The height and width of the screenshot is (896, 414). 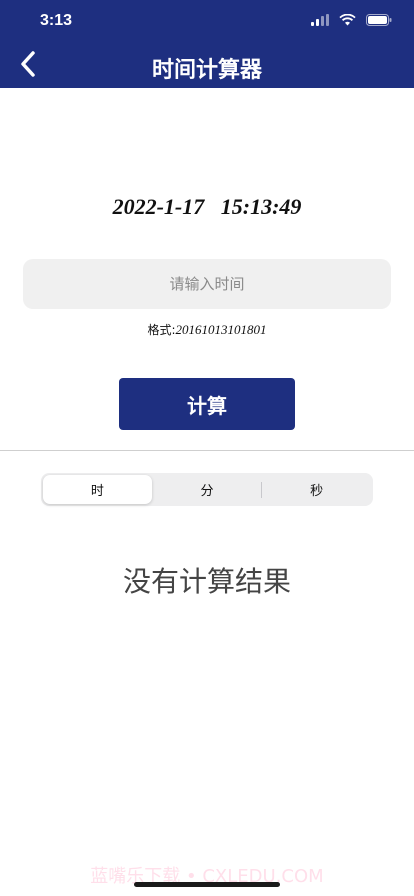 What do you see at coordinates (207, 44) in the screenshot?
I see `nav-bar: 3:13 时间计算器` at bounding box center [207, 44].